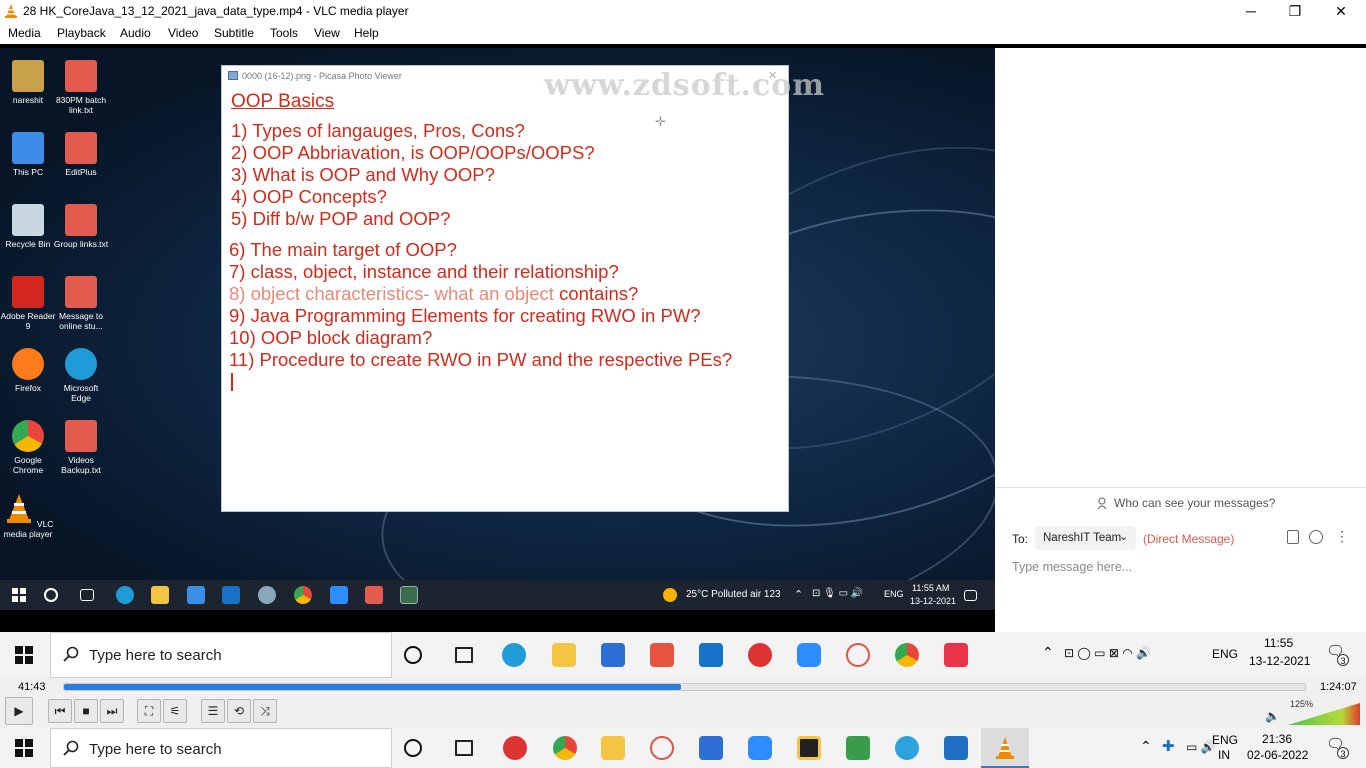 This screenshot has height=768, width=1366. What do you see at coordinates (283, 101) in the screenshot?
I see `notes-heading: OOP Basics` at bounding box center [283, 101].